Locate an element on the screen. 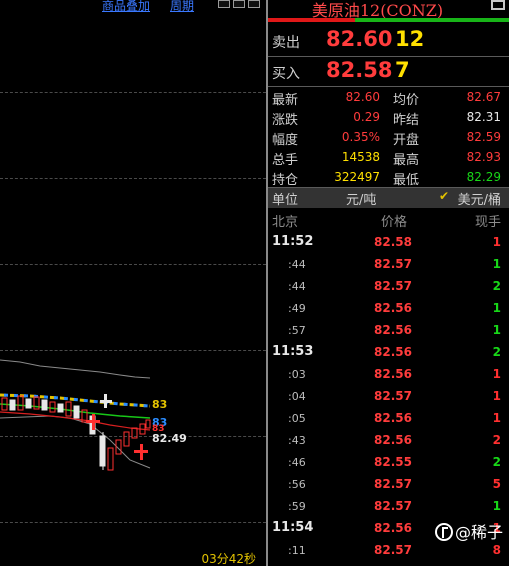  stat-label: 最低 is located at coordinates (406, 180).